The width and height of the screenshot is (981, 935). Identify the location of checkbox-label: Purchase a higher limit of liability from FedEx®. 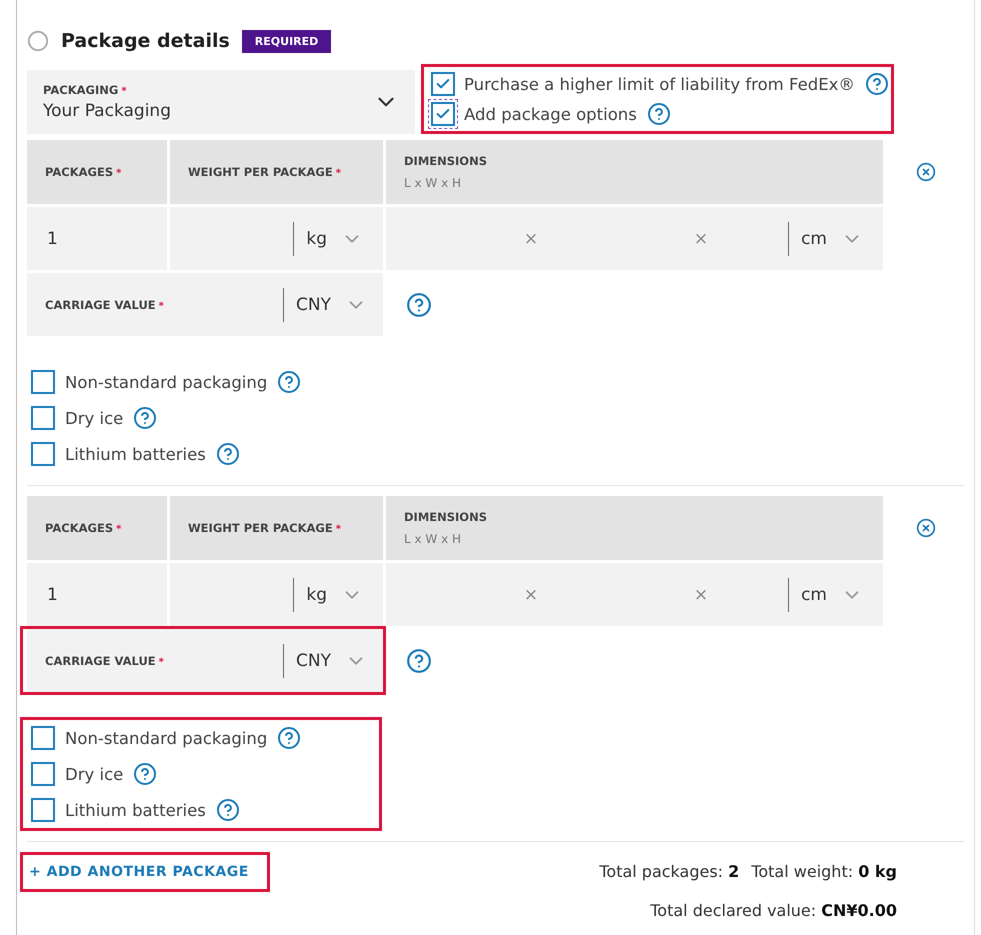
(659, 84).